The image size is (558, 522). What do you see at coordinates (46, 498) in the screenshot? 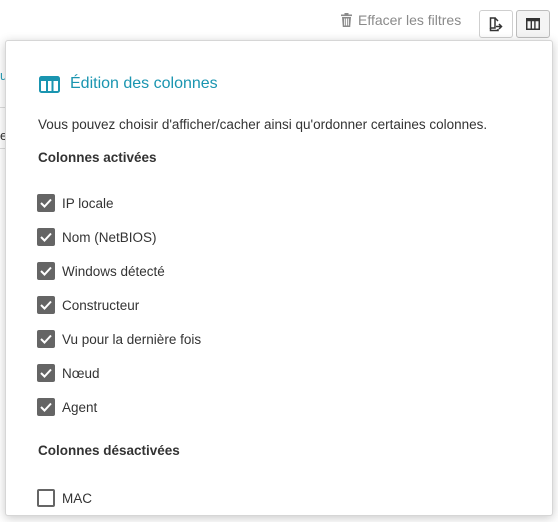
I see `checkbox-unchecked` at bounding box center [46, 498].